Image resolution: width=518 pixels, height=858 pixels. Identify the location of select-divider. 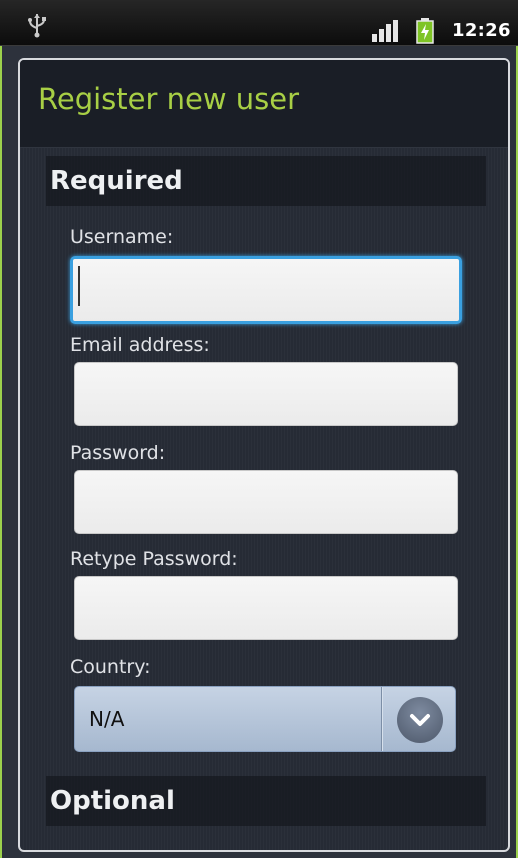
(381, 719).